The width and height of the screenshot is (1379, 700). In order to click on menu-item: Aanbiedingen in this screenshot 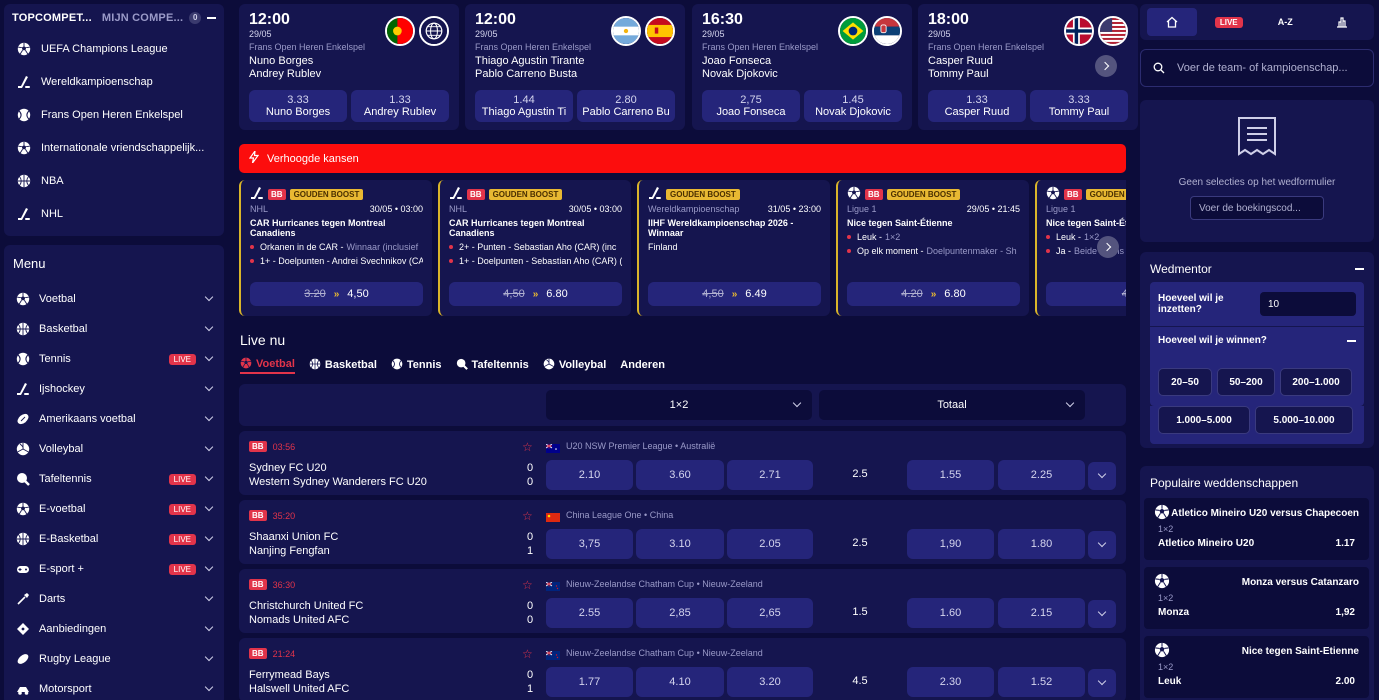, I will do `click(114, 629)`.